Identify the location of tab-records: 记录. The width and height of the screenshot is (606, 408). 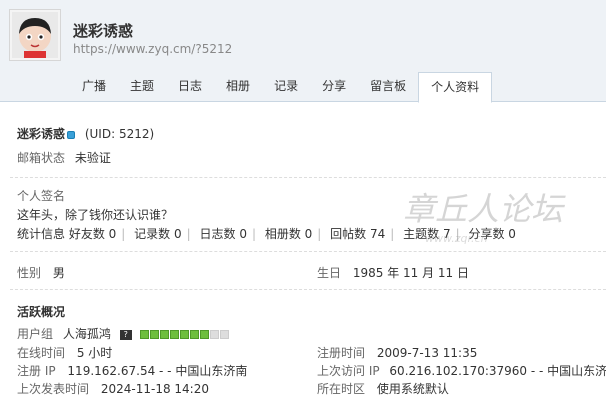
(286, 86).